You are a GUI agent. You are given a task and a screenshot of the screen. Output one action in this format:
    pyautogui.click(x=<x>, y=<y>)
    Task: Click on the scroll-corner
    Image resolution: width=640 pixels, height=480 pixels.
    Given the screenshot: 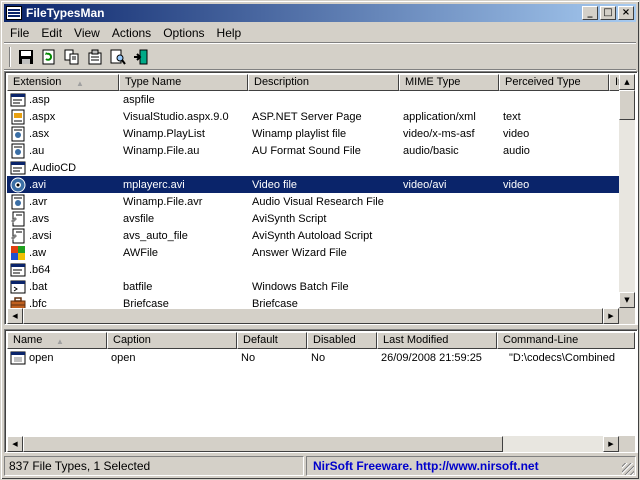 What is the action you would take?
    pyautogui.click(x=627, y=444)
    